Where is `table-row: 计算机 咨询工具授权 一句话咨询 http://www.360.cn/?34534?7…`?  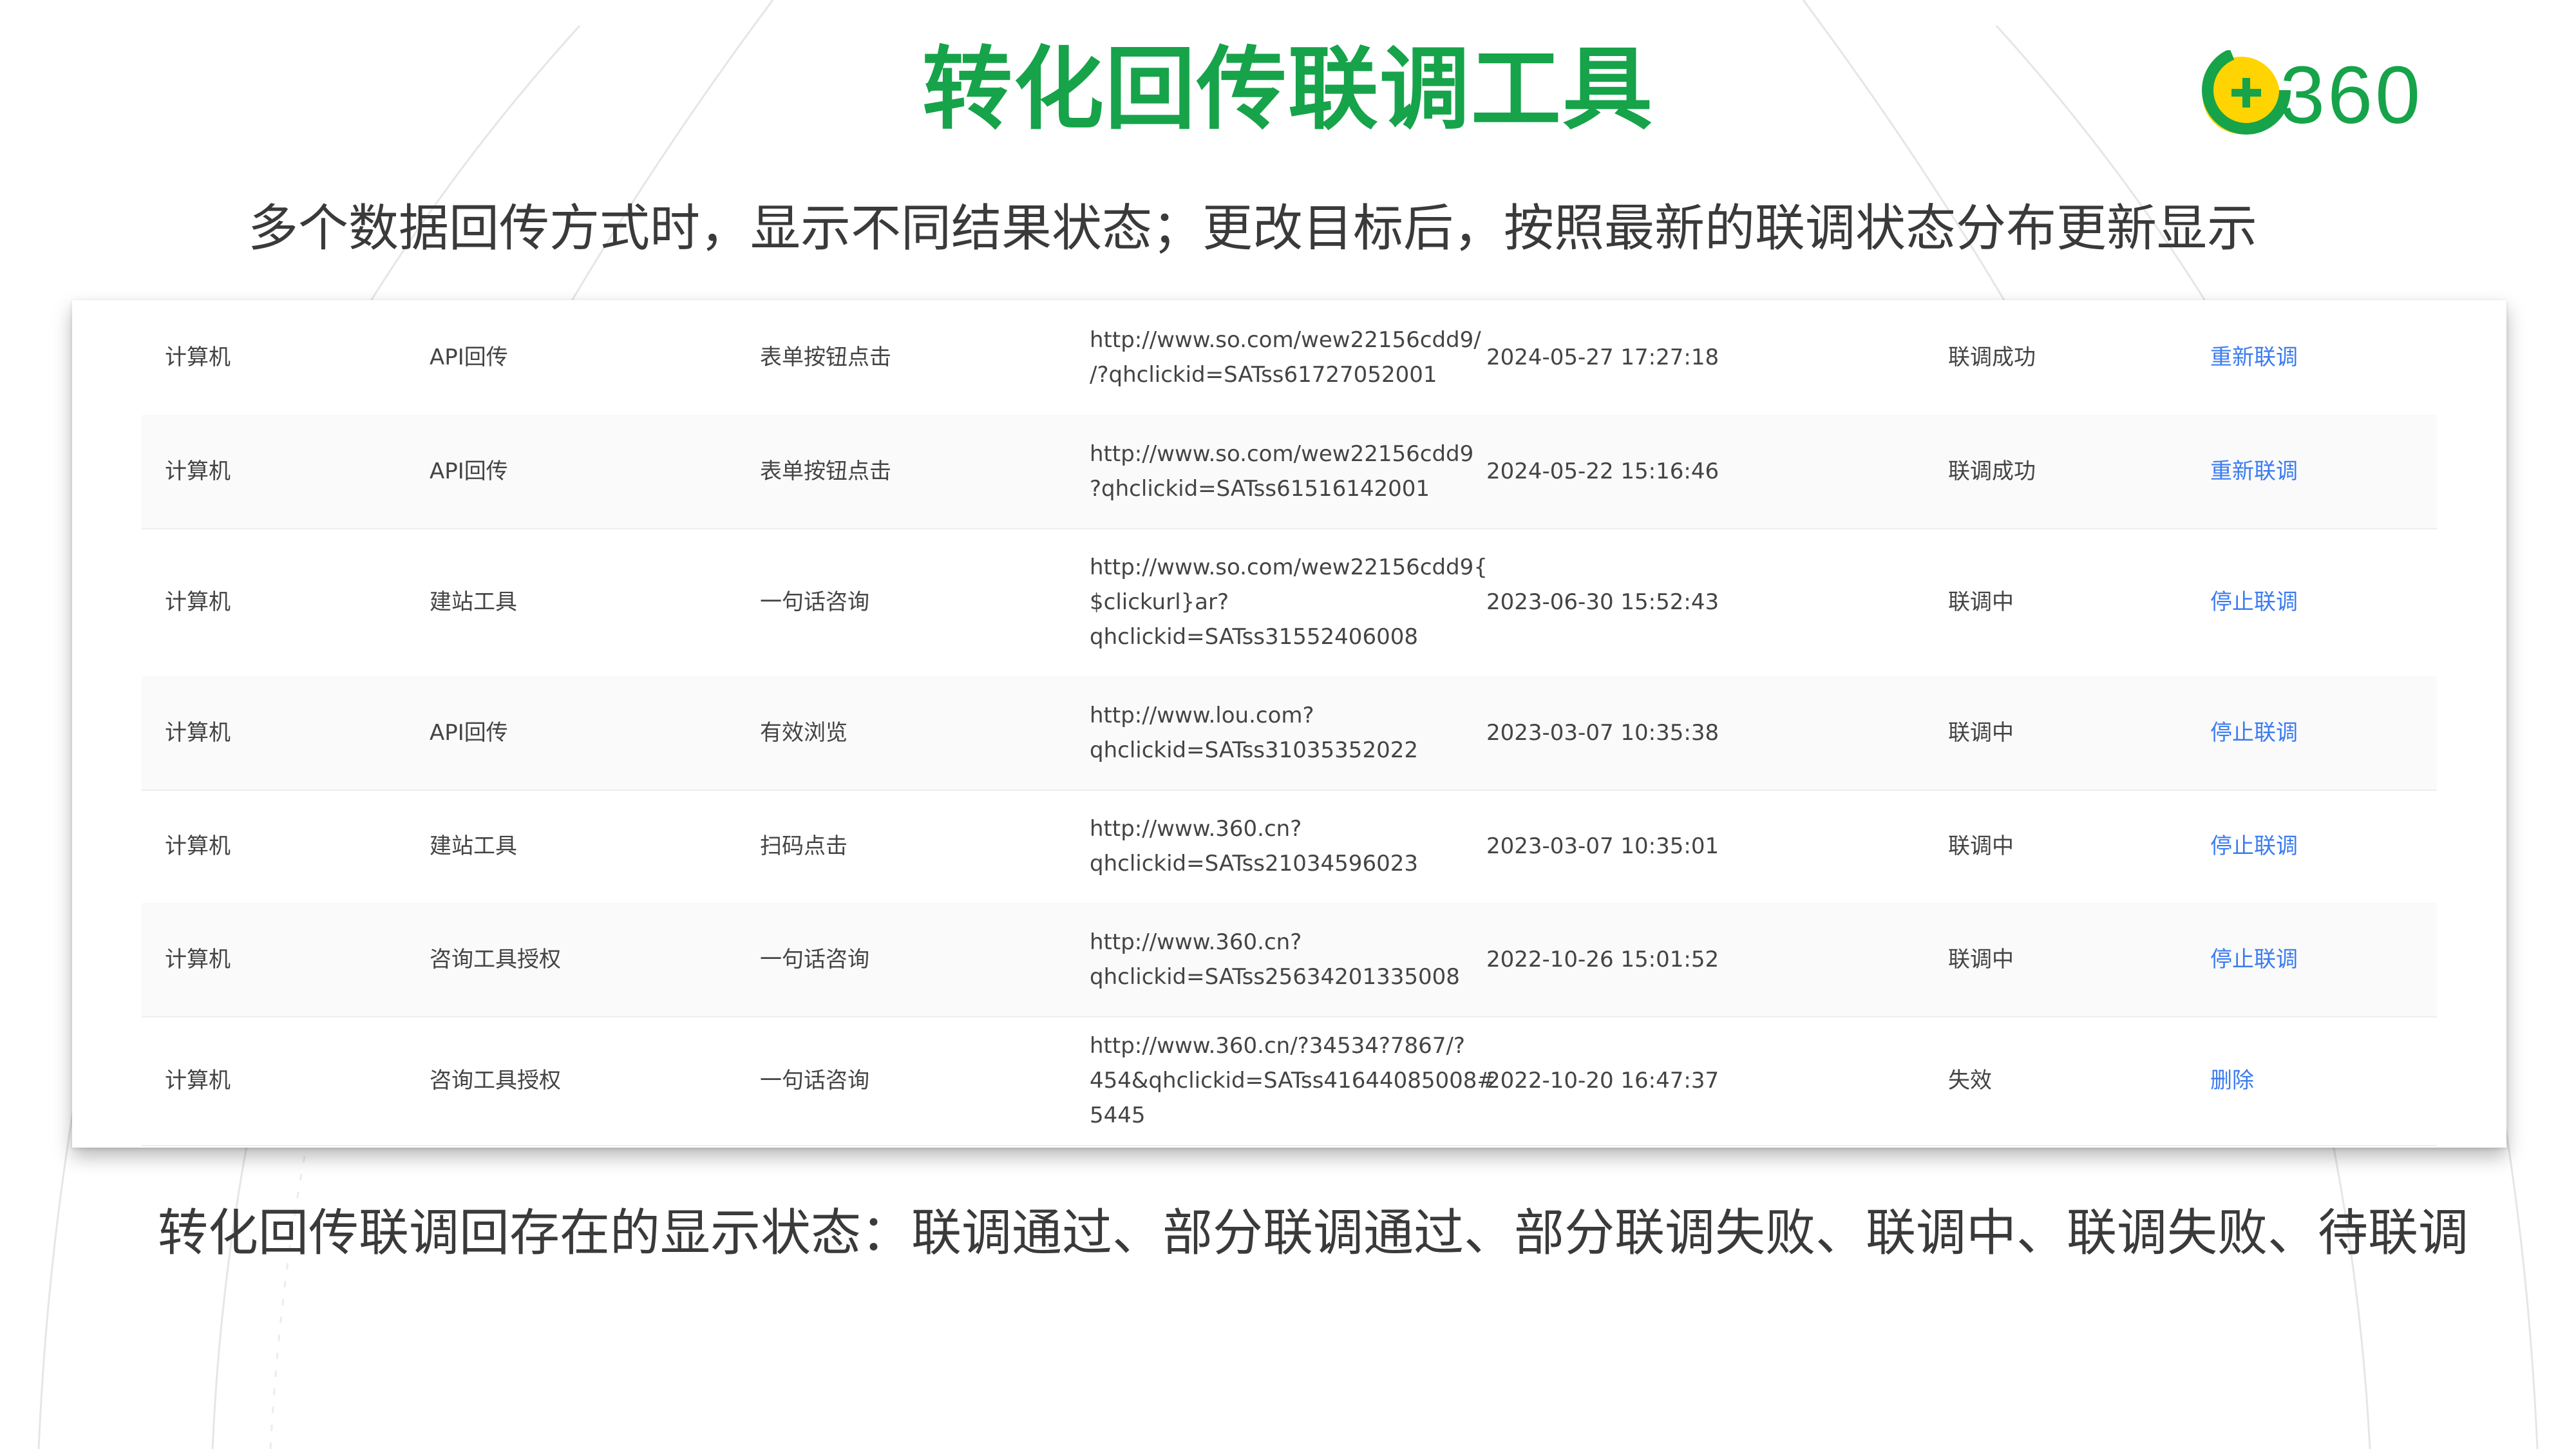
table-row: 计算机 咨询工具授权 一句话咨询 http://www.360.cn/?34534?7… is located at coordinates (1289, 1081).